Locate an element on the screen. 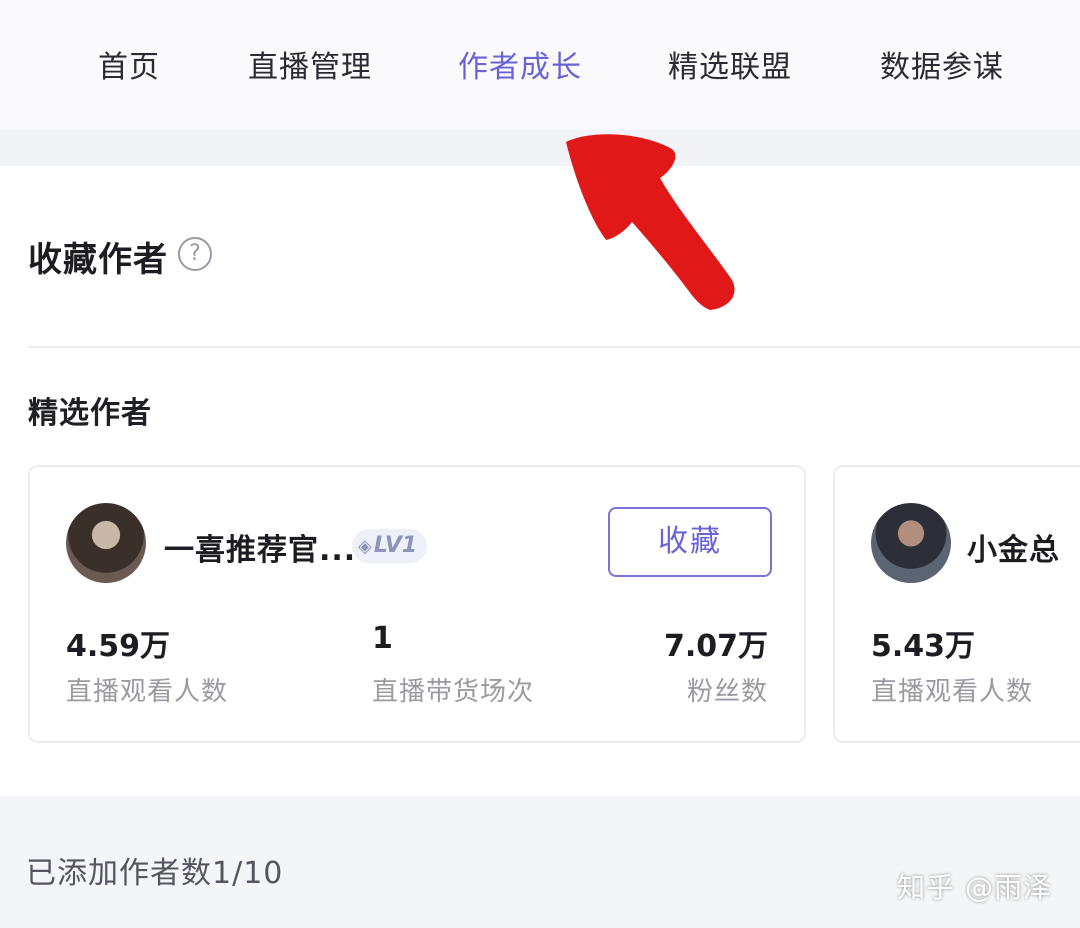 This screenshot has height=928, width=1080. added-author-count: 已添加作者数1/10 is located at coordinates (155, 873).